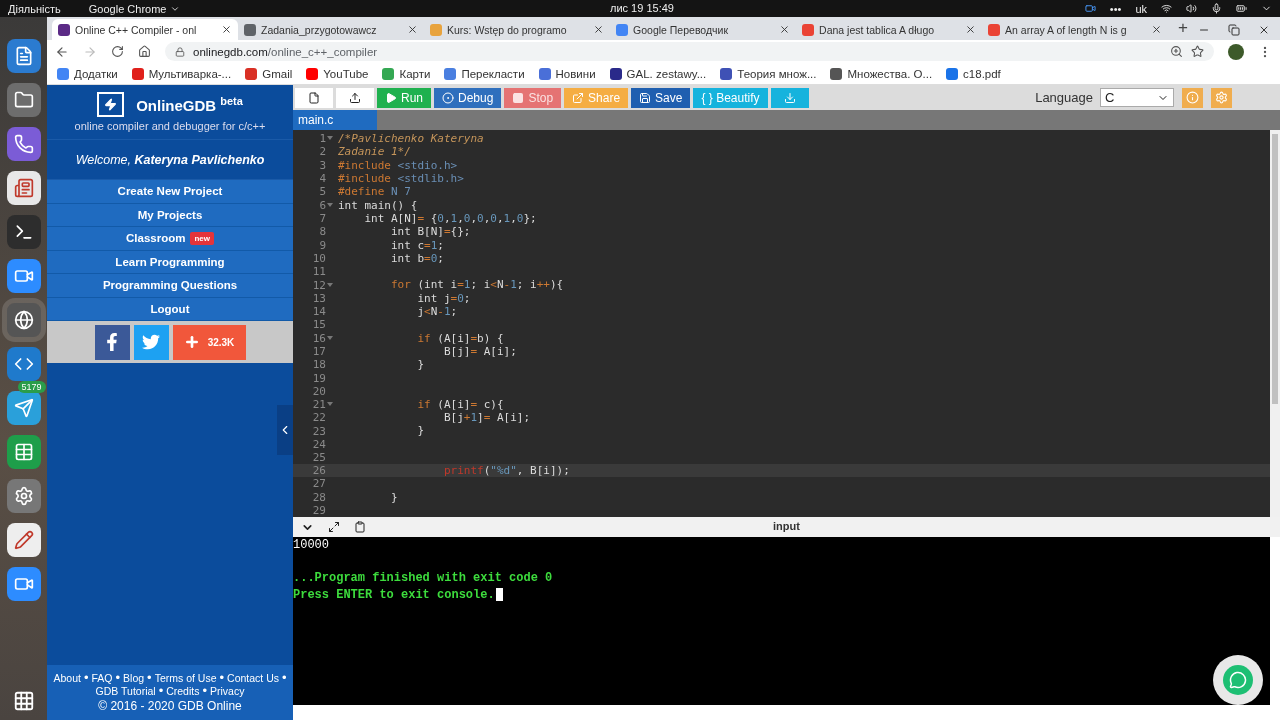 This screenshot has width=1280, height=720. I want to click on stop-icon, so click(518, 97).